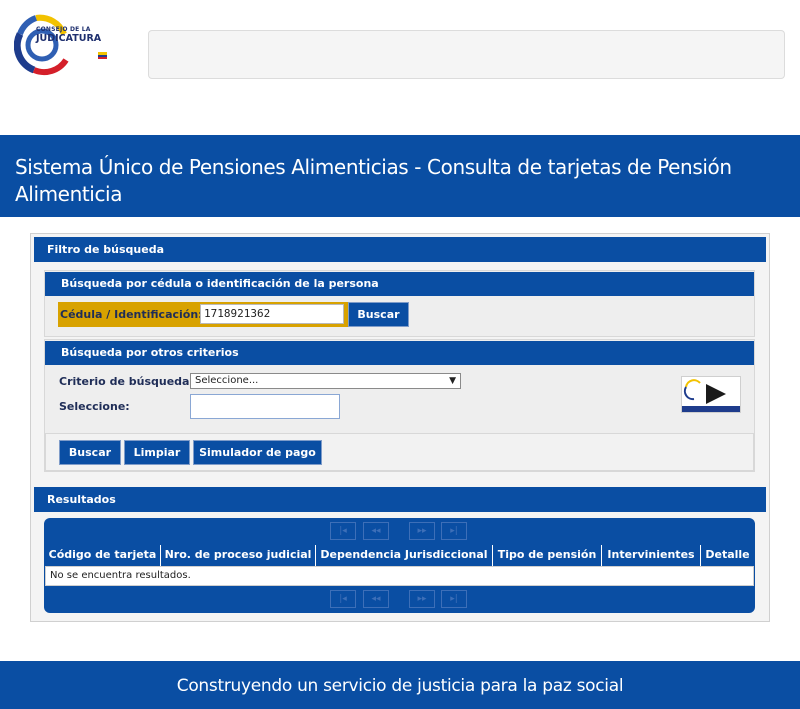  Describe the element at coordinates (343, 599) in the screenshot. I see `pager-first-bottom-button: |◂` at that location.